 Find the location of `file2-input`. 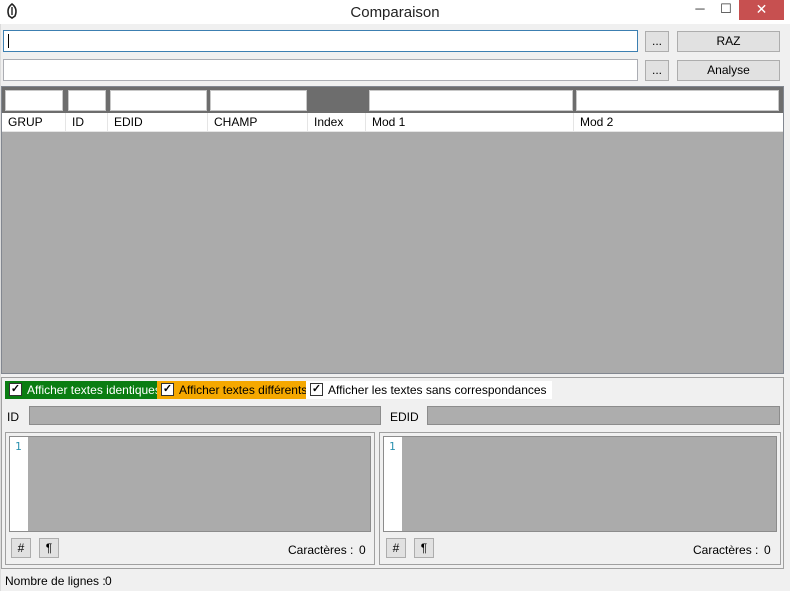

file2-input is located at coordinates (320, 70).